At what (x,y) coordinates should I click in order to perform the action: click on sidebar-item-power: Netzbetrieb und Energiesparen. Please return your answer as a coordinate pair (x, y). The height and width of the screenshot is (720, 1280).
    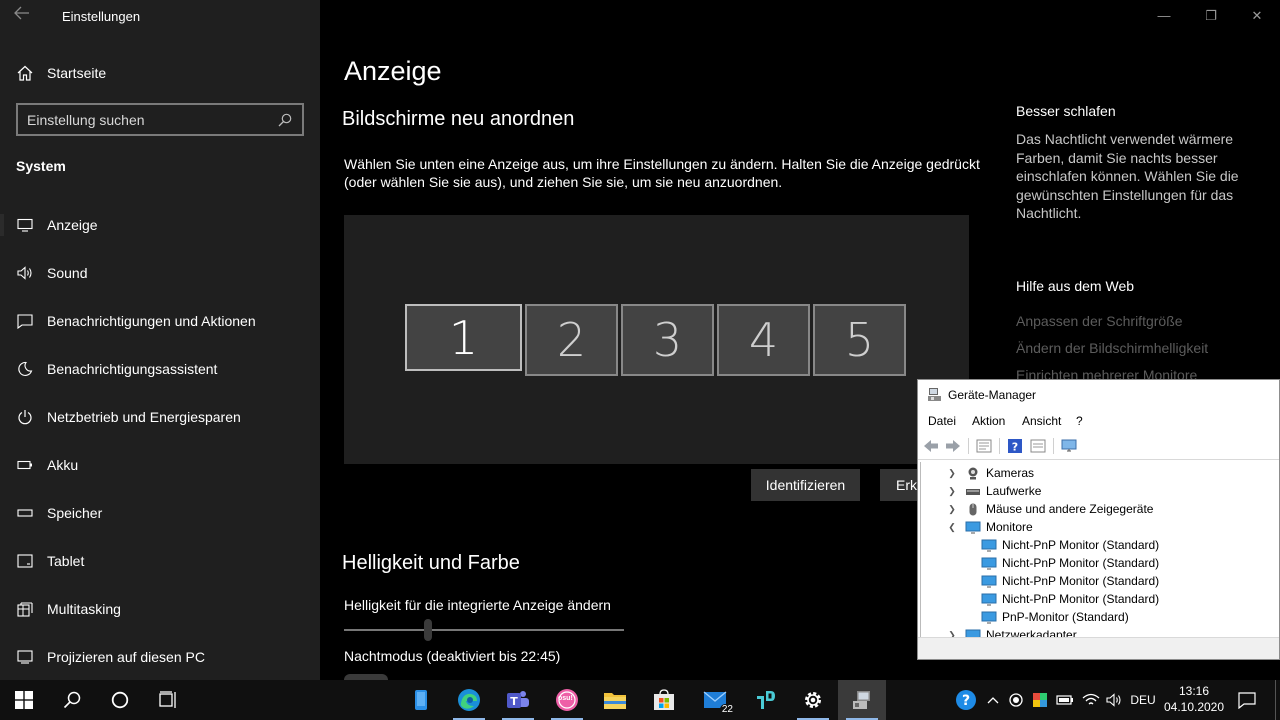
    Looking at the image, I should click on (160, 417).